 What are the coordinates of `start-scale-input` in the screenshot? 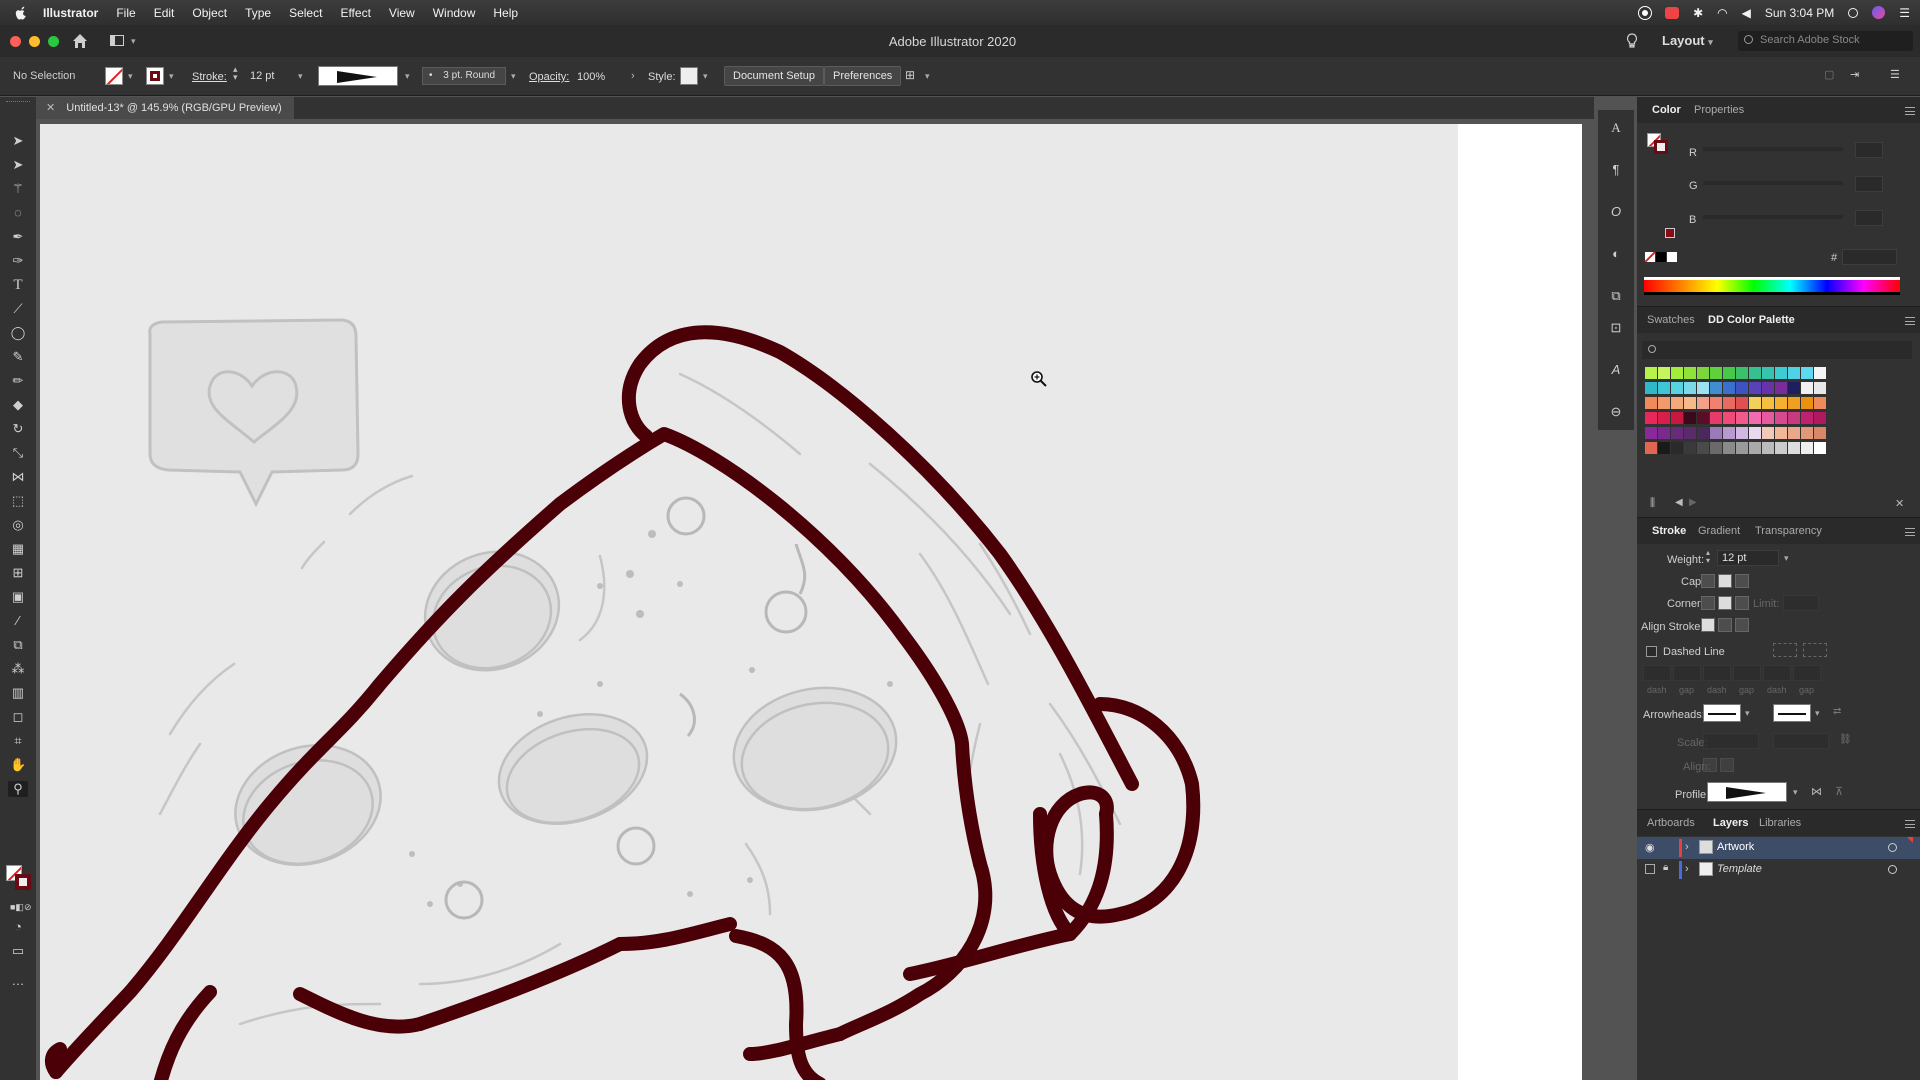 It's located at (1731, 741).